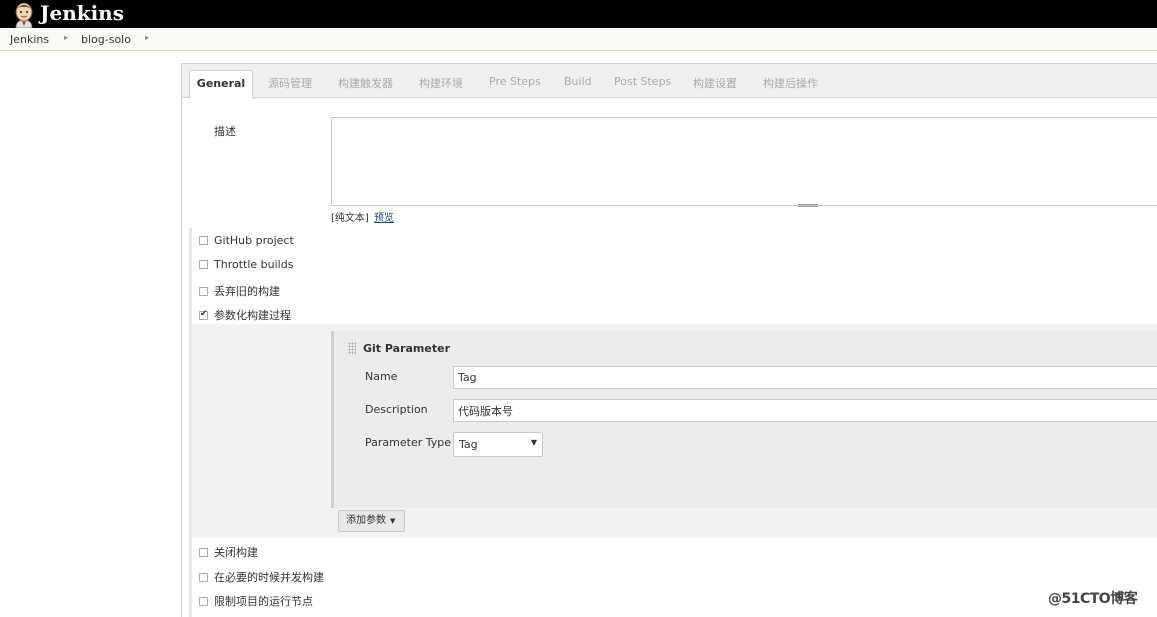 This screenshot has width=1157, height=617. Describe the element at coordinates (247, 291) in the screenshot. I see `option-label: 丢弃旧的构建` at that location.